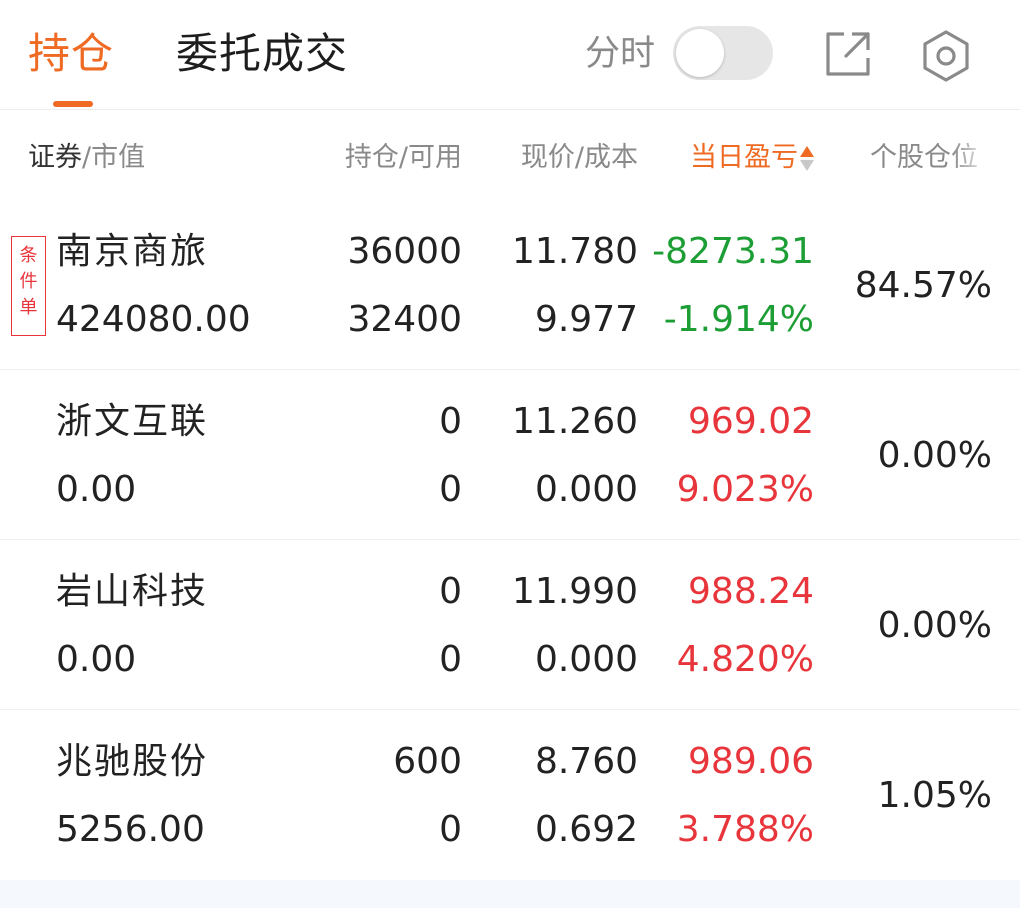 This screenshot has height=908, width=1020. Describe the element at coordinates (510, 55) in the screenshot. I see `top-bar: 持仓 委托成交 分时` at that location.